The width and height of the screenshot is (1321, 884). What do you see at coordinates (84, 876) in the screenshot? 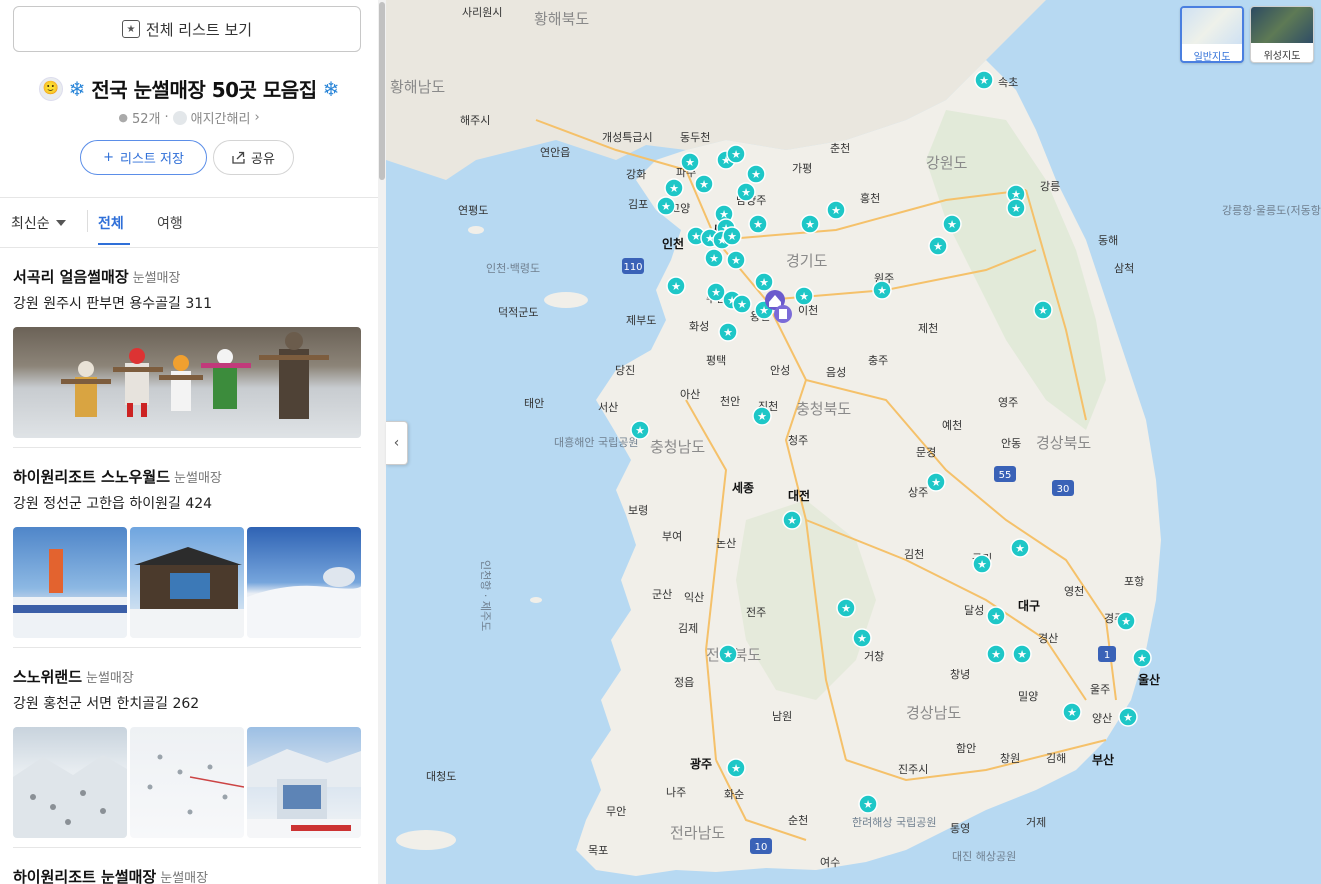
I see `place-name: 하이원리조트 눈썰매장` at bounding box center [84, 876].